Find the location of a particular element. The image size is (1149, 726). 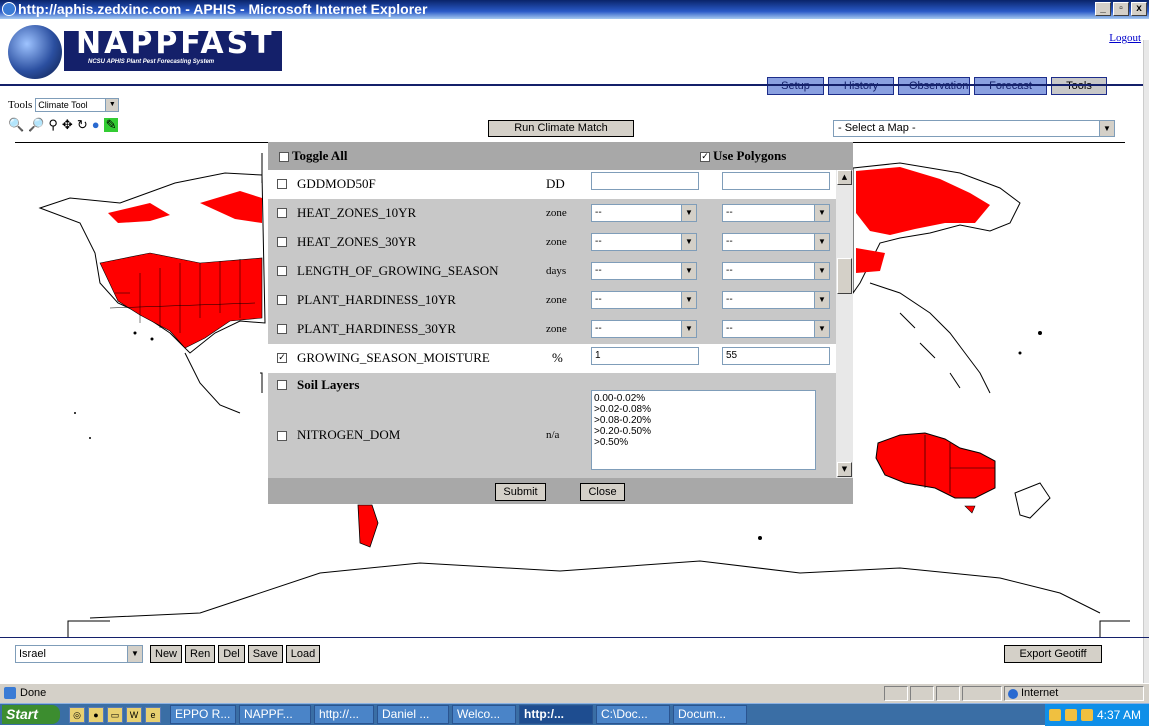

list-option: >0.50% is located at coordinates (703, 442).